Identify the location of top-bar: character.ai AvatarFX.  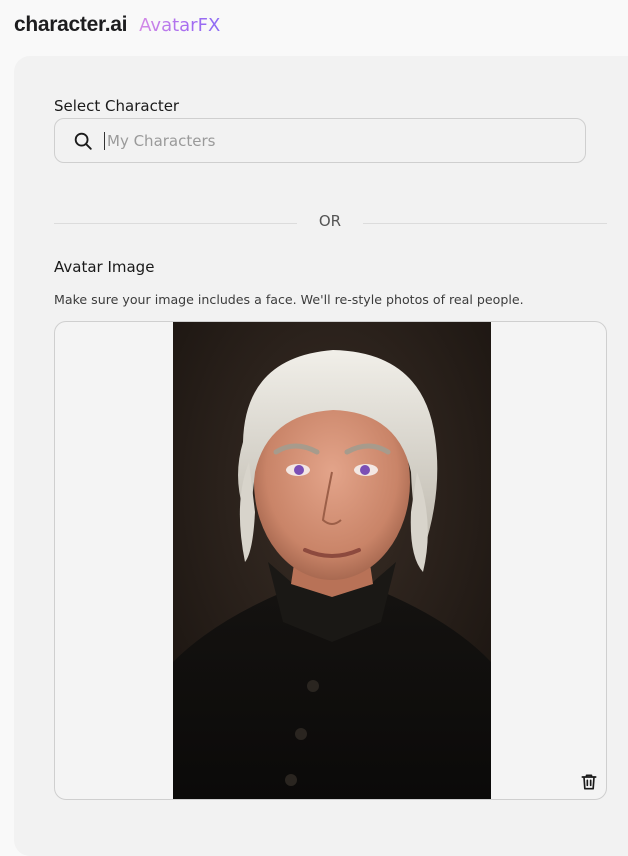
(117, 25).